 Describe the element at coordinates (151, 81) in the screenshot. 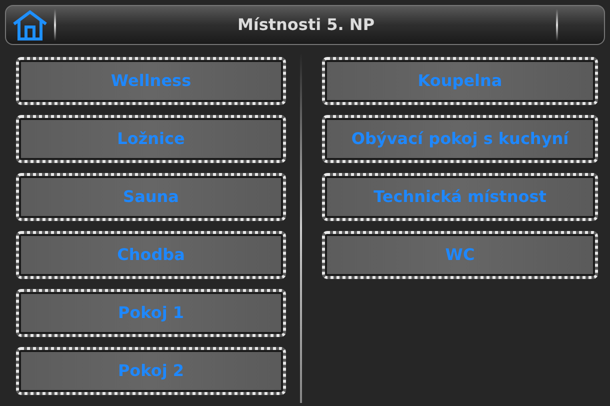

I see `room-button: Wellness` at that location.